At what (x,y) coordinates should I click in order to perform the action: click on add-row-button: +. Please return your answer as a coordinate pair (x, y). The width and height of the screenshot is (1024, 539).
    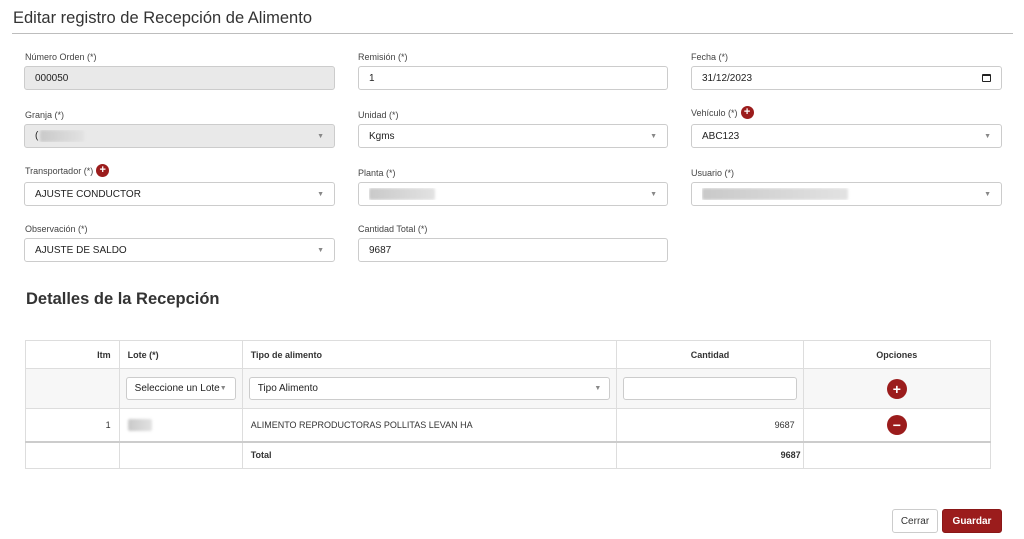
    Looking at the image, I should click on (896, 388).